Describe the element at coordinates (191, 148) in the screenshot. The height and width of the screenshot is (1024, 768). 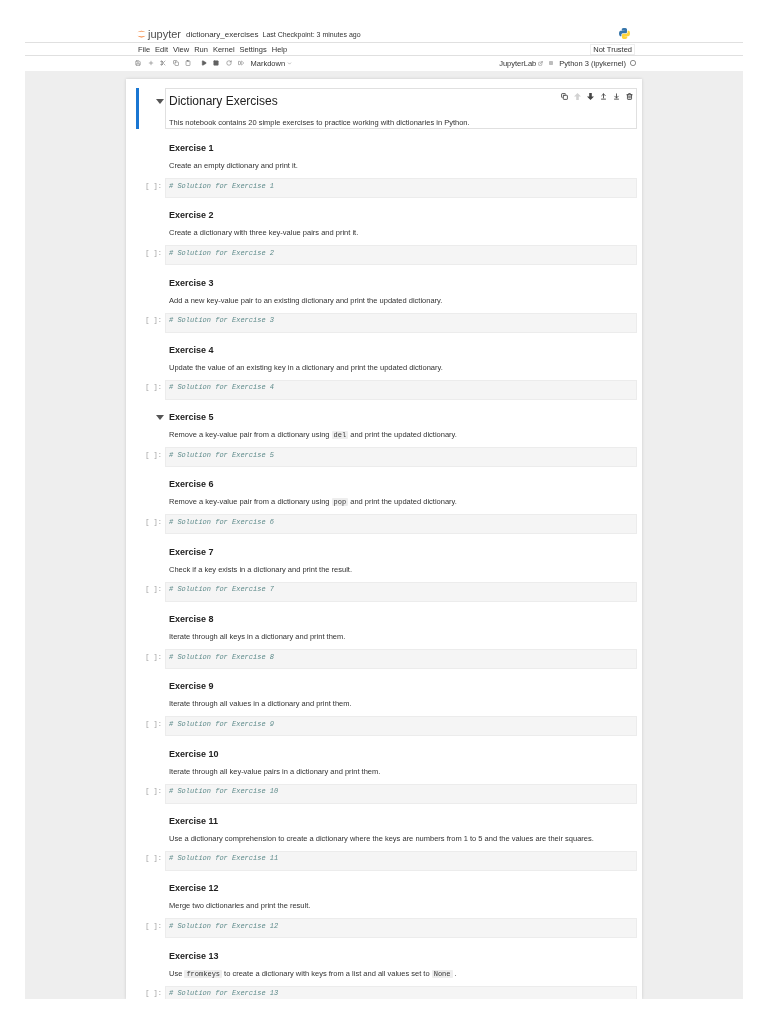
I see `exercise-heading: Exercise 1` at that location.